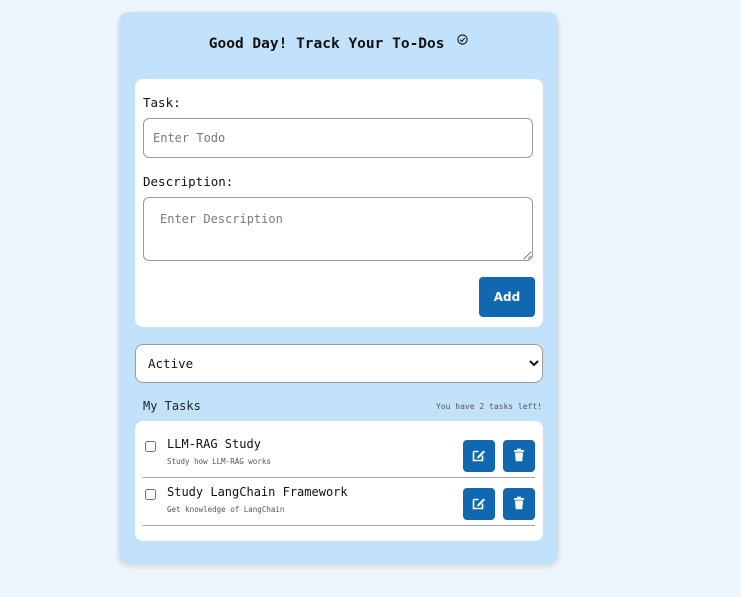  I want to click on tasks-remaining-text: You have 2 tasks left!, so click(489, 406).